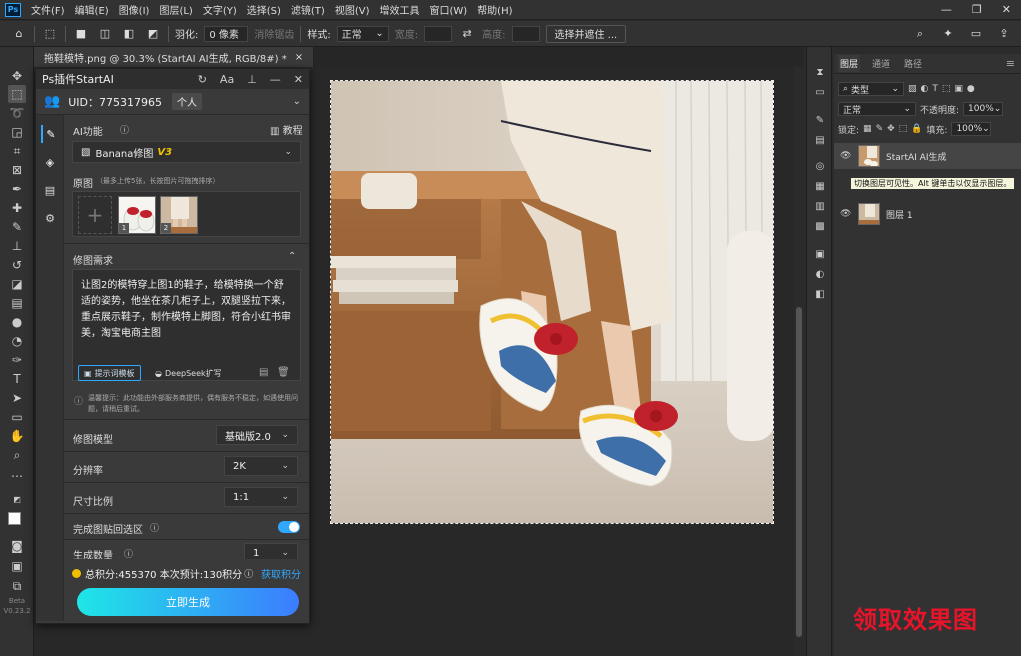 The height and width of the screenshot is (656, 1021). Describe the element at coordinates (17, 417) in the screenshot. I see `shape-tool-icon: ▭` at that location.